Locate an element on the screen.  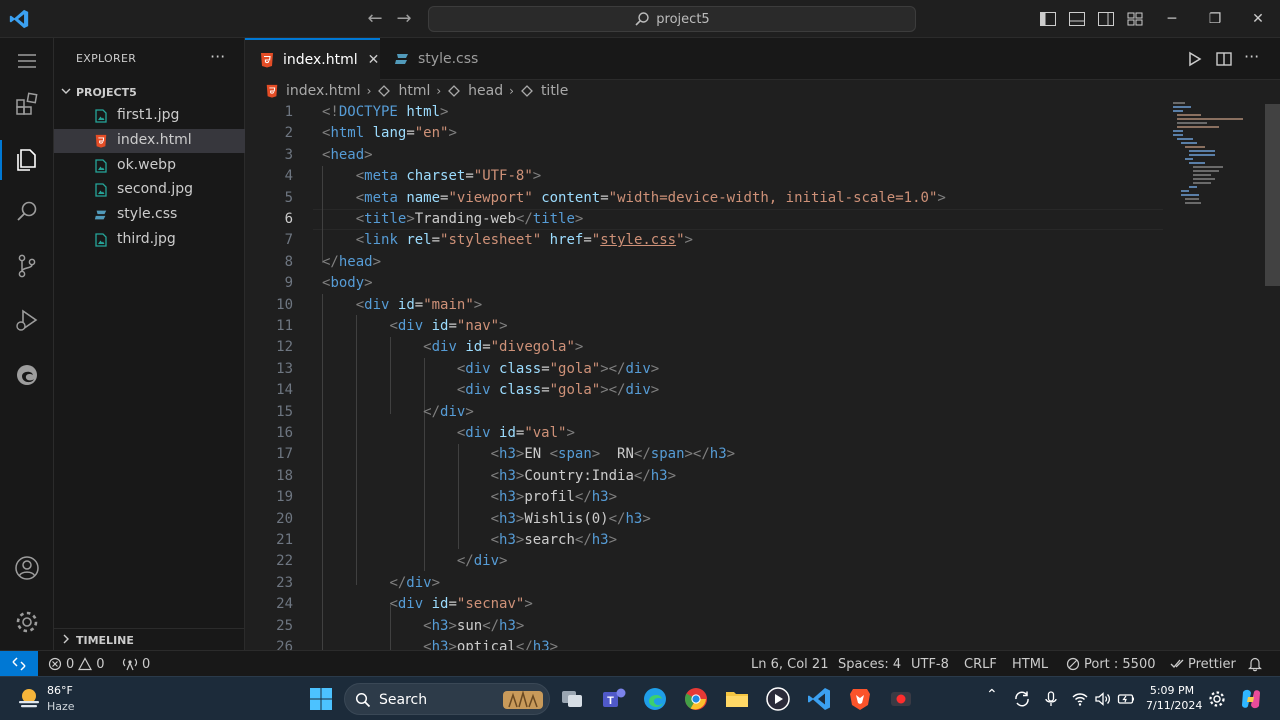
customize-layout-icon is located at coordinates (1135, 19).